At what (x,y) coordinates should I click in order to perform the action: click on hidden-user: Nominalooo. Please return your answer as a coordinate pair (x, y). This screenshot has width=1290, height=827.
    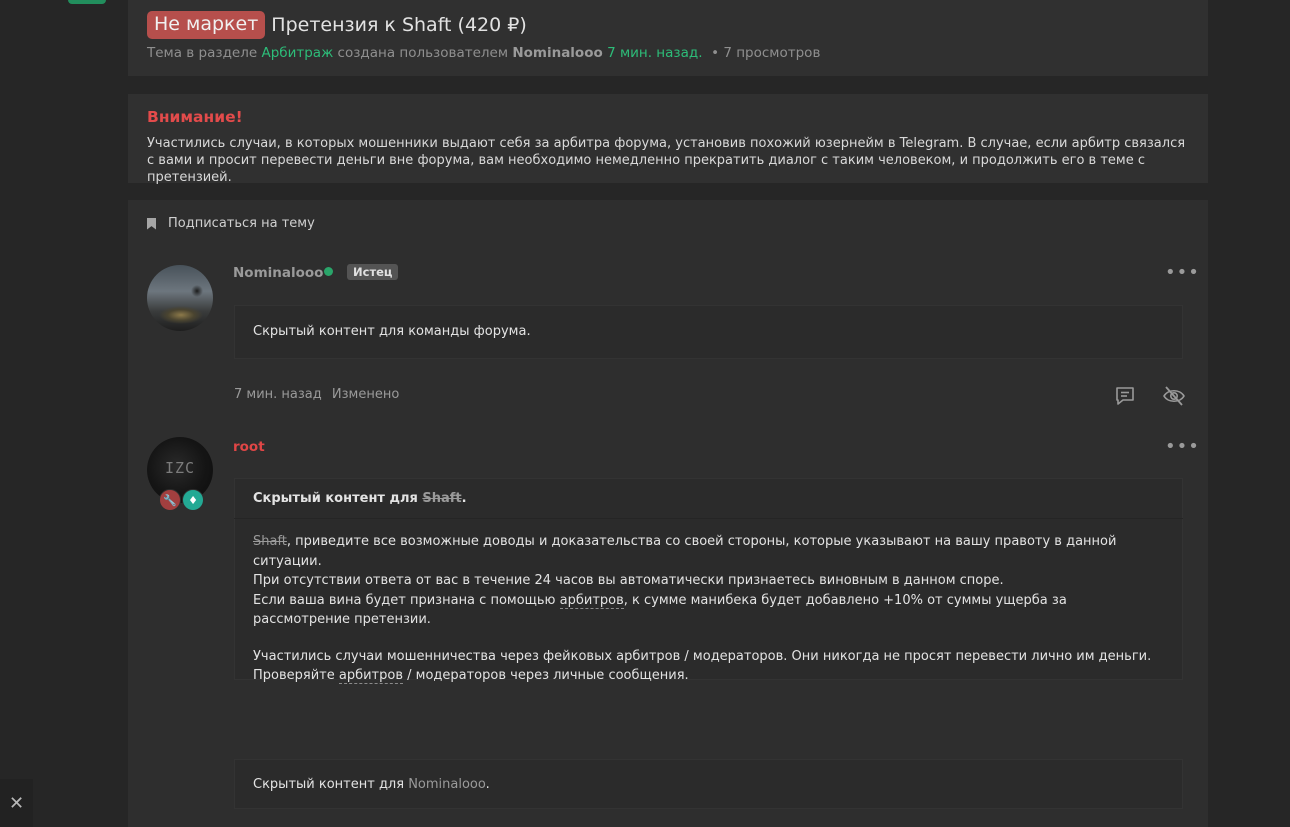
    Looking at the image, I should click on (446, 784).